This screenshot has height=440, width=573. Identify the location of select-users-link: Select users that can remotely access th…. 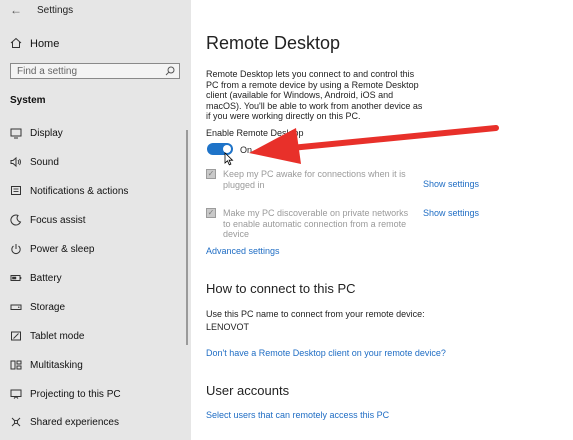
(297, 415).